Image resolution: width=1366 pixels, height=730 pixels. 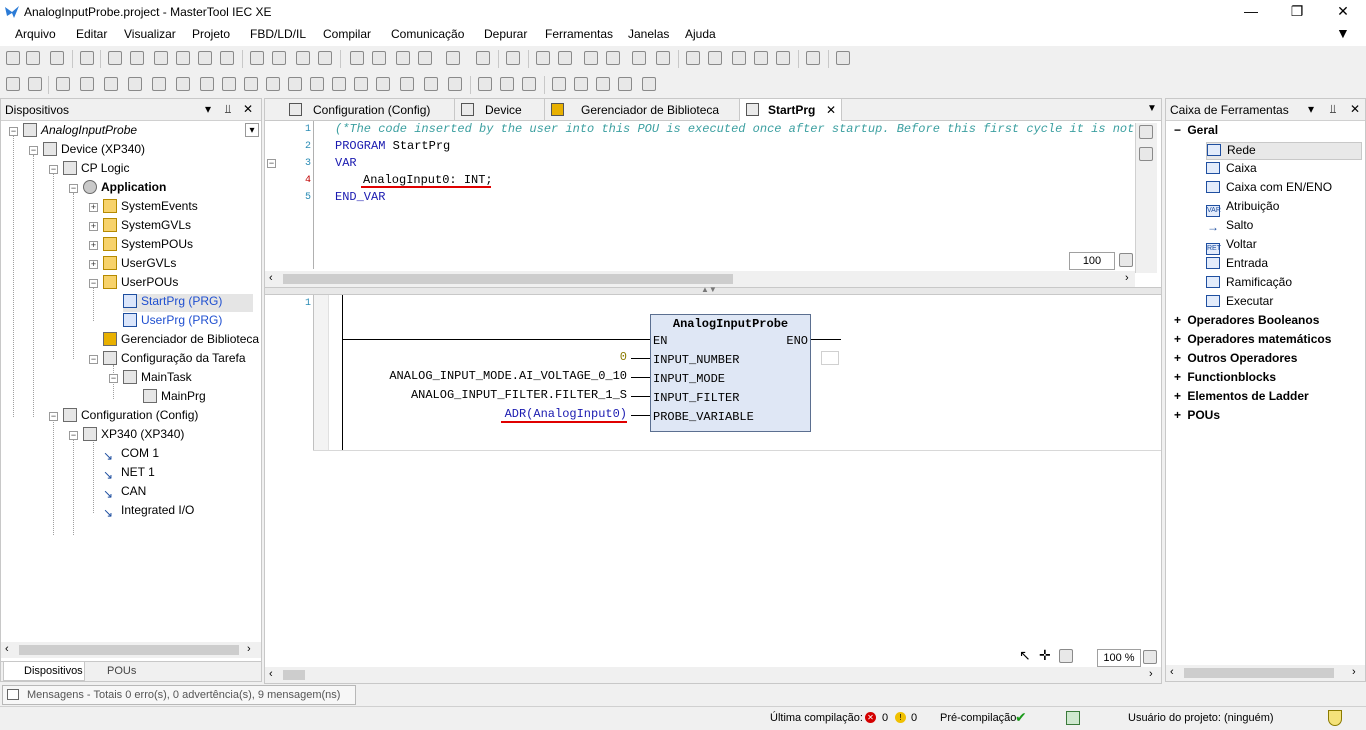 I want to click on toolbox-group-outros: + Outros Operadores, so click(x=1235, y=360).